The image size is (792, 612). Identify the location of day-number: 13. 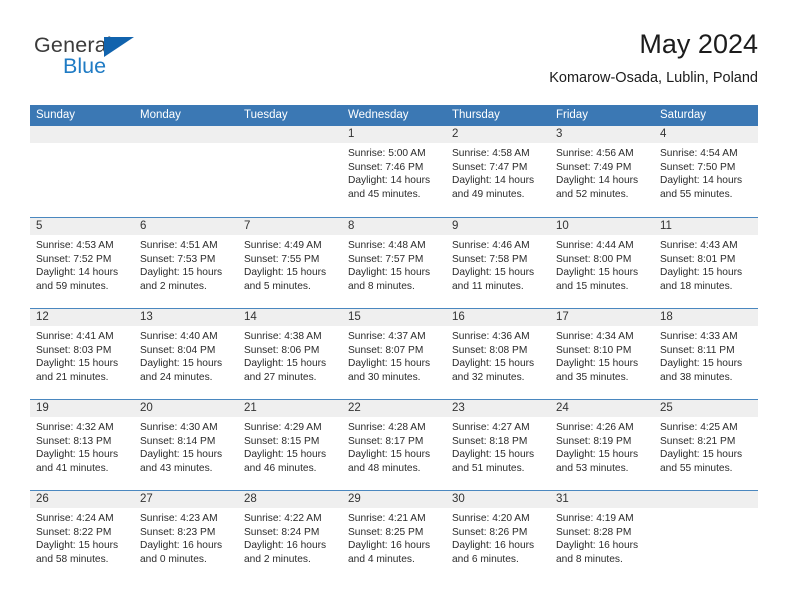
(186, 317).